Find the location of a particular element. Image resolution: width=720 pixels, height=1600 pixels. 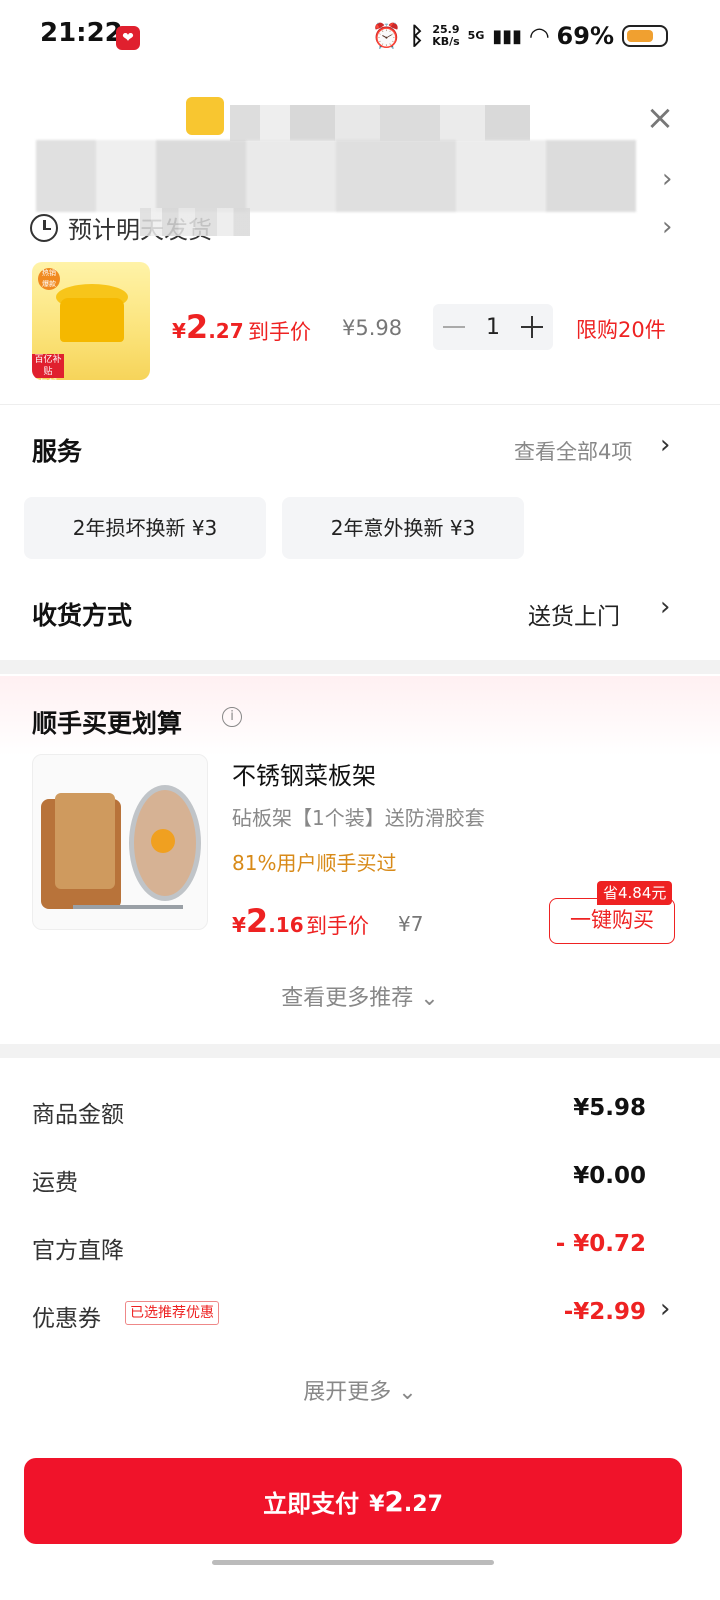

network-type: 5G is located at coordinates (476, 35).